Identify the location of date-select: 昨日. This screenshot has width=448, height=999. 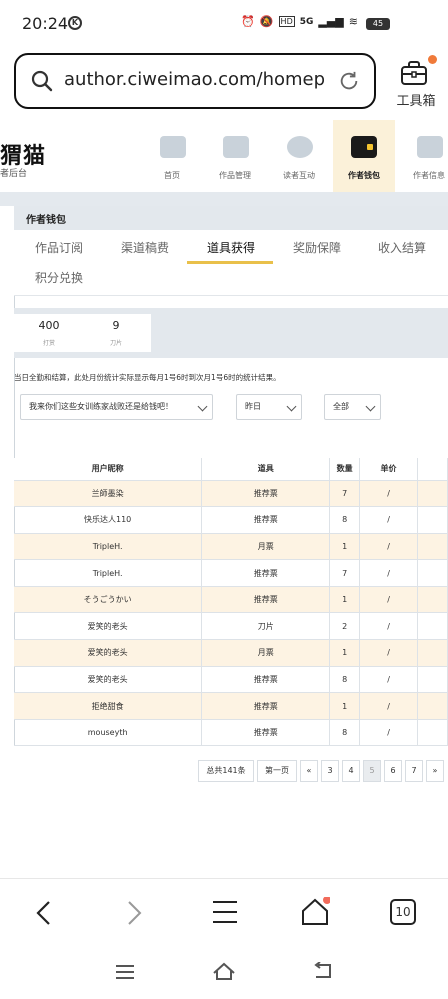
(269, 407).